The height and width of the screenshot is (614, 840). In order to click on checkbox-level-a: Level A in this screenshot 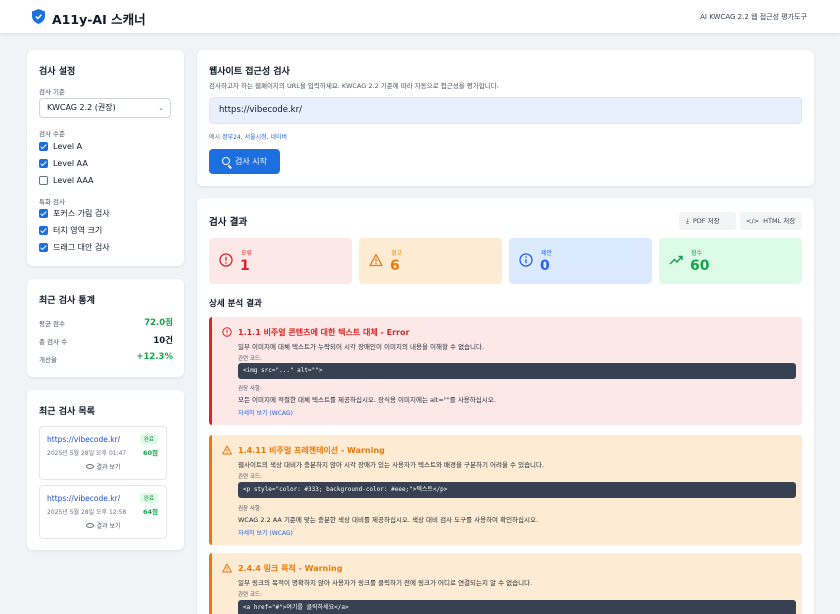, I will do `click(60, 146)`.